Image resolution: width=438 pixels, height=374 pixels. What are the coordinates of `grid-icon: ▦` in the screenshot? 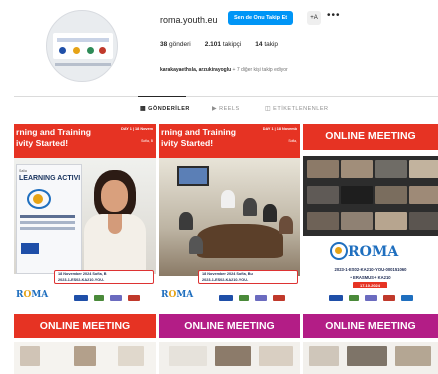 It's located at (143, 109).